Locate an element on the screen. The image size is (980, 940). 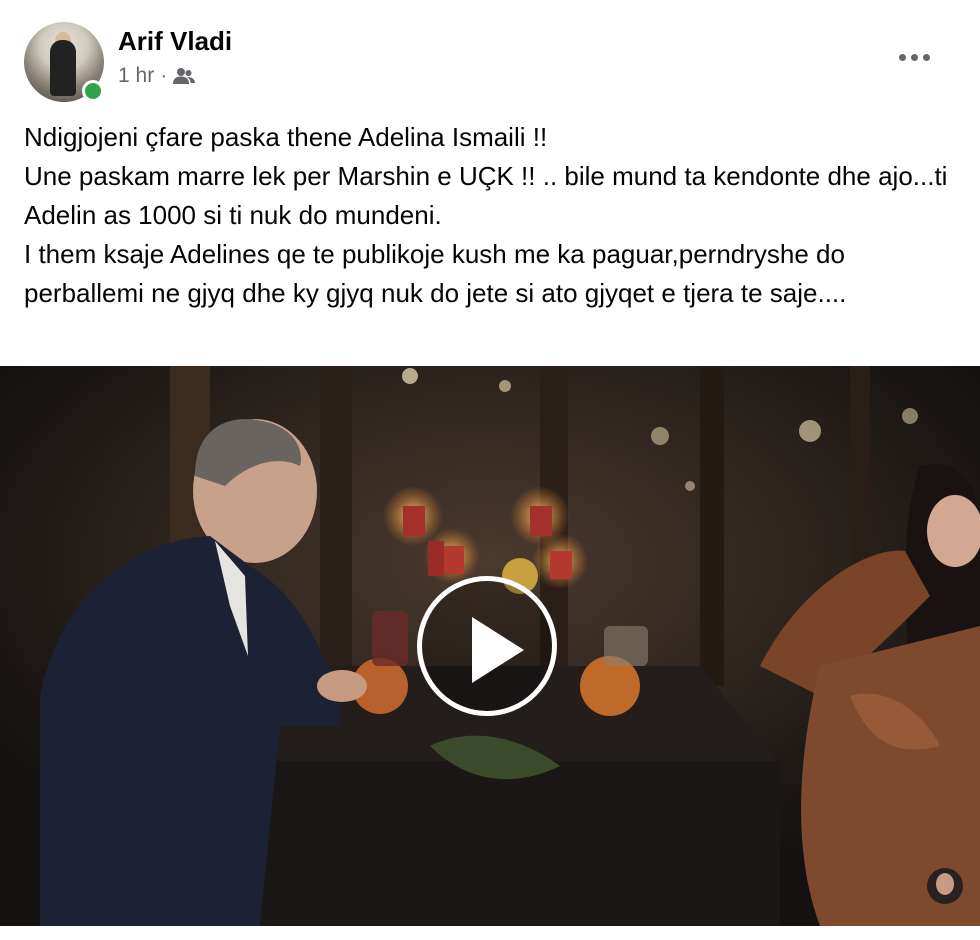
post-footer-divider is located at coordinates (490, 933).